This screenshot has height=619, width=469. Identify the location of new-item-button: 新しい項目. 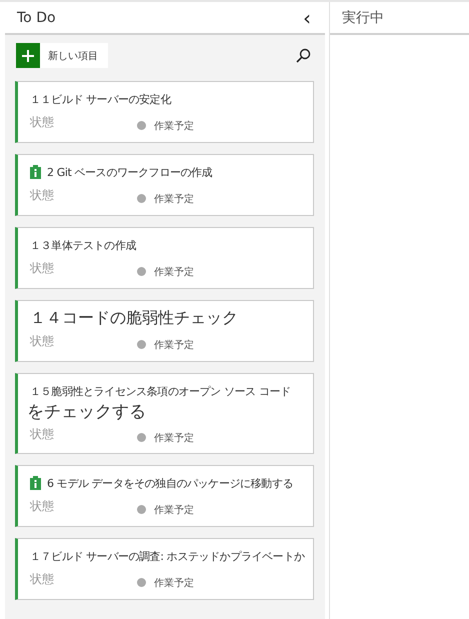
(62, 55).